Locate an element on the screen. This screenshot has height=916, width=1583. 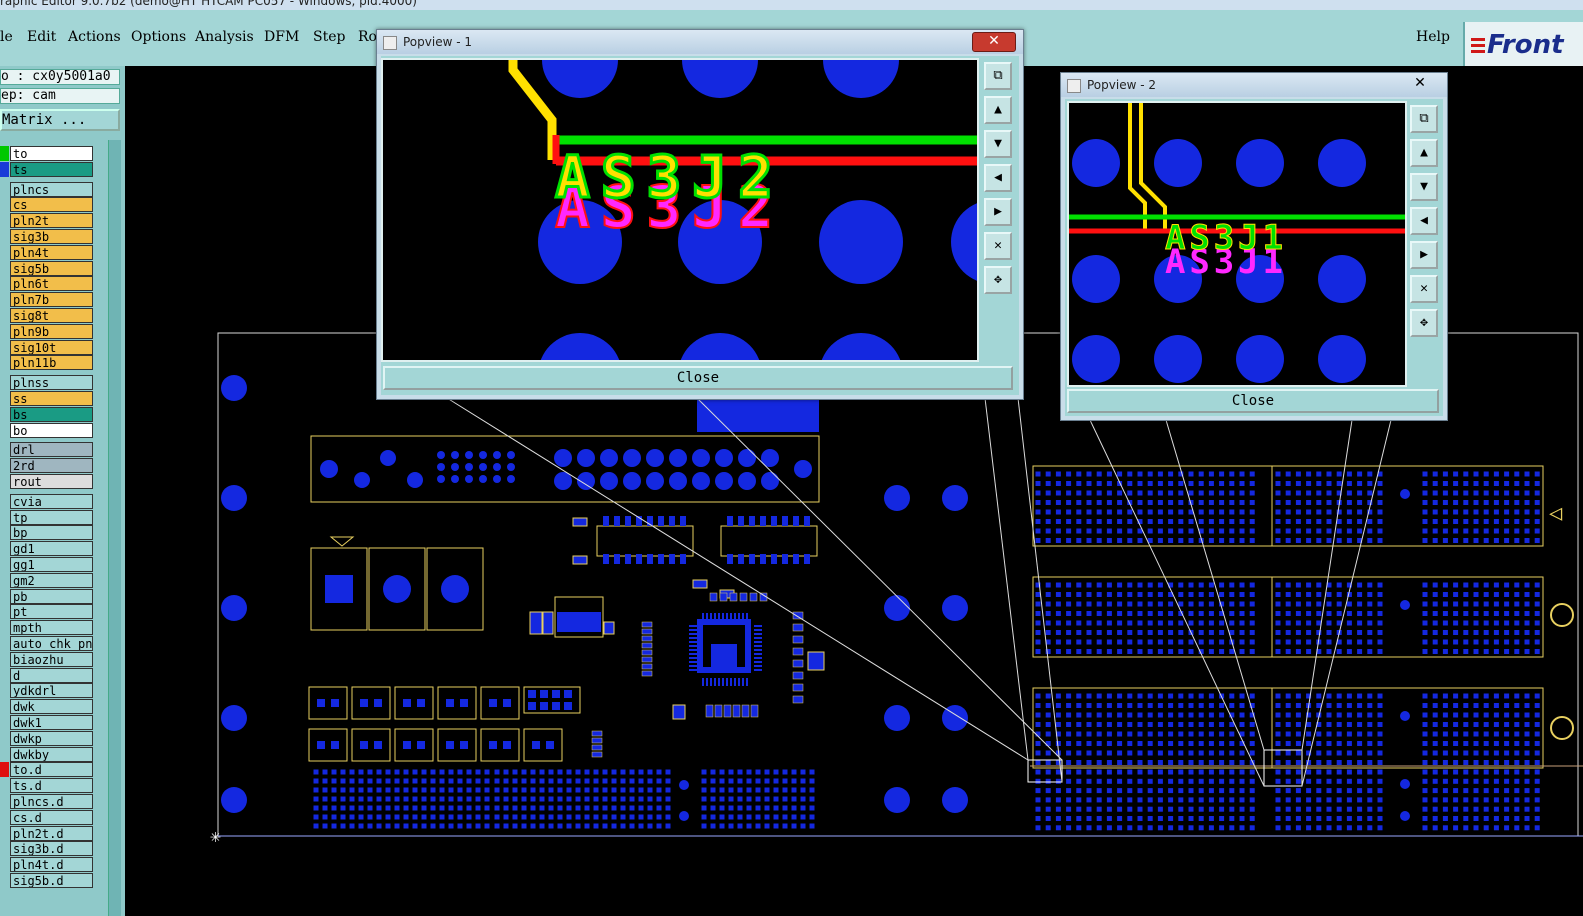
popview-2-screen: AS3J1 AS3J1 is located at coordinates (1237, 244).